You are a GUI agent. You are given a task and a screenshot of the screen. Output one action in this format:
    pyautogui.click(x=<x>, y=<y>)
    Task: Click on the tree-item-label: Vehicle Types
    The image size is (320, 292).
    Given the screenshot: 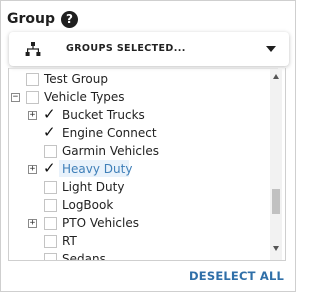 What is the action you would take?
    pyautogui.click(x=84, y=97)
    